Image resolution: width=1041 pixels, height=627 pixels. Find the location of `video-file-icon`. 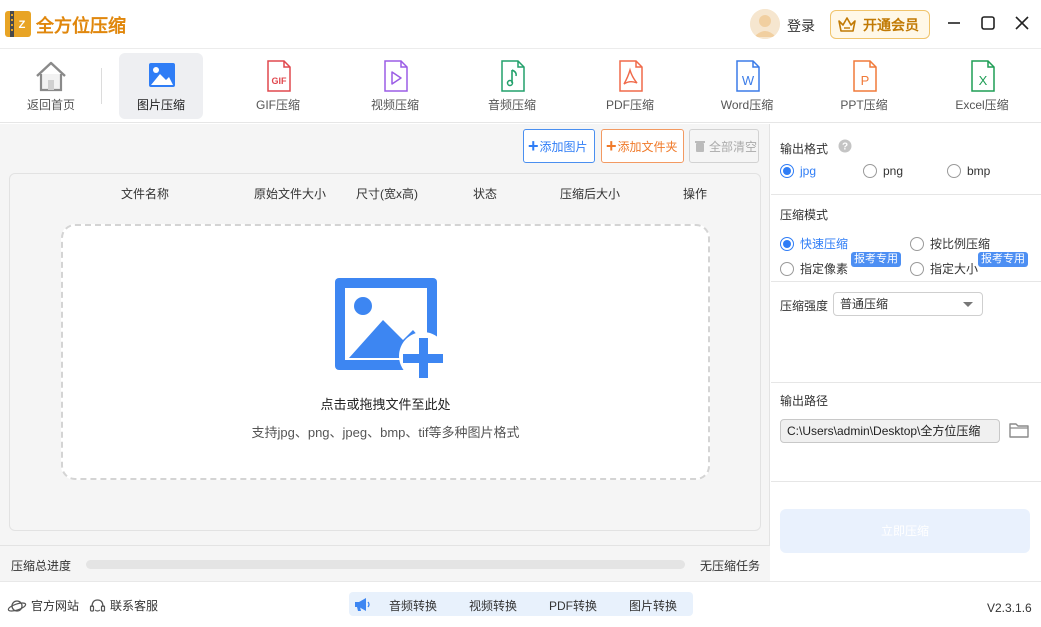

video-file-icon is located at coordinates (396, 76).